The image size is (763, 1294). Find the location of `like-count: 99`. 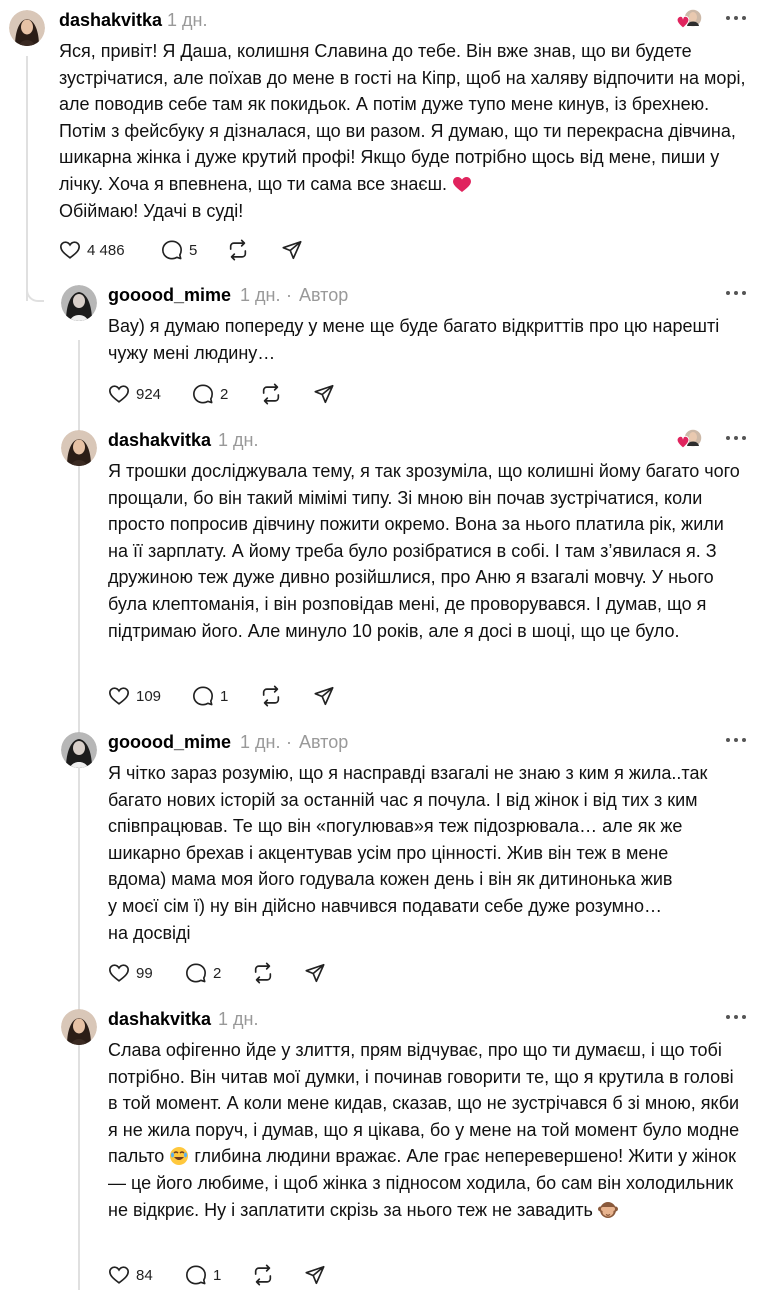

like-count: 99 is located at coordinates (144, 973).